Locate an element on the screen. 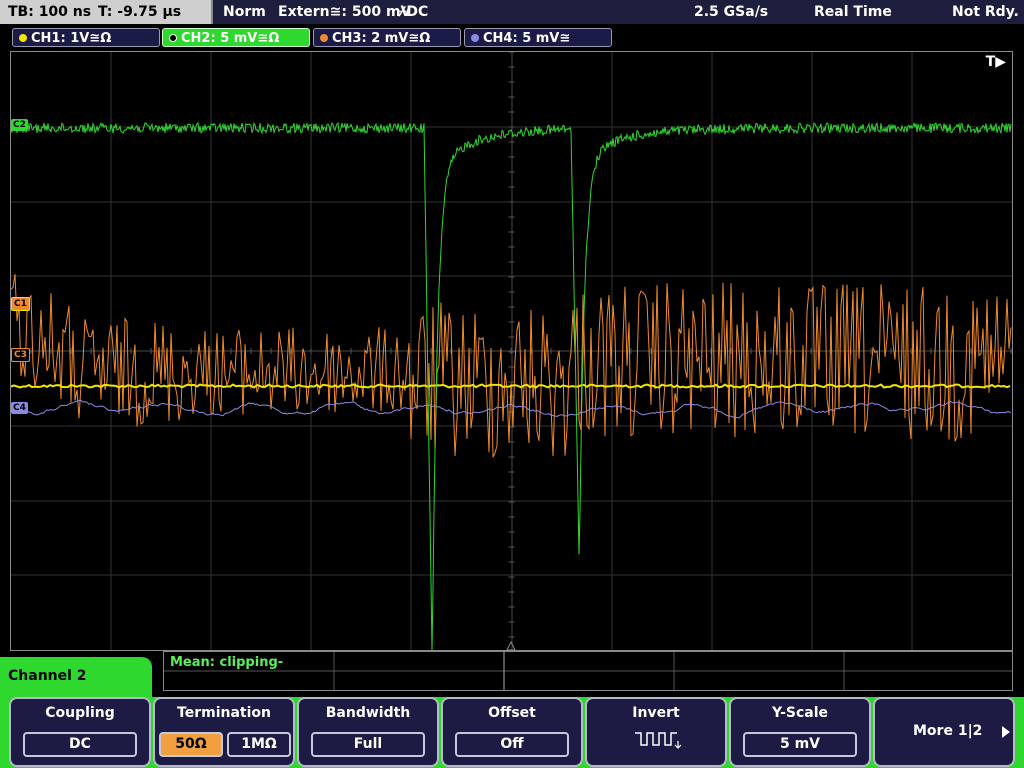 Image resolution: width=1024 pixels, height=768 pixels. measurement-grid is located at coordinates (588, 671).